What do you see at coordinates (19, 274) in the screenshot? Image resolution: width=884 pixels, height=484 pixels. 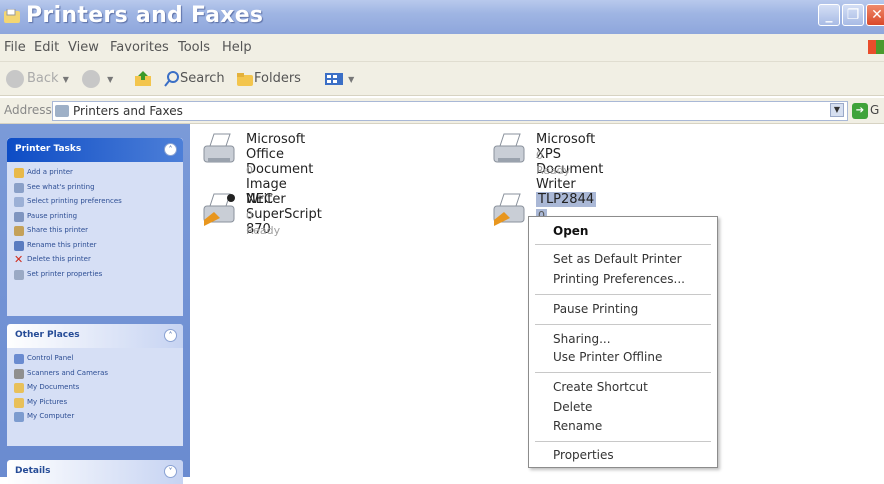 I see `properties-icon` at bounding box center [19, 274].